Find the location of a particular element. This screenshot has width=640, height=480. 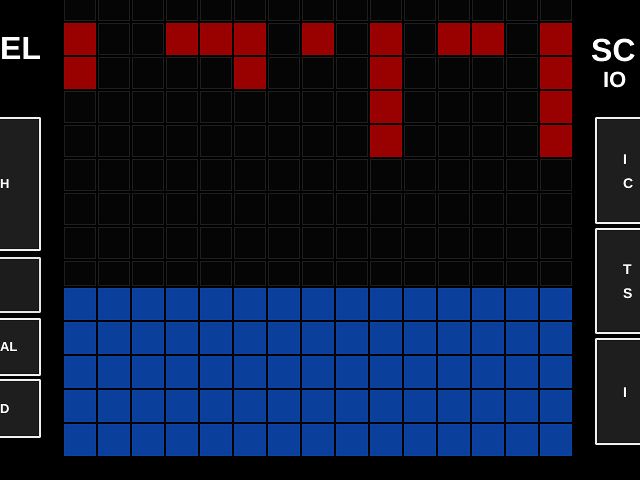

menu-button: I C is located at coordinates (617, 170).